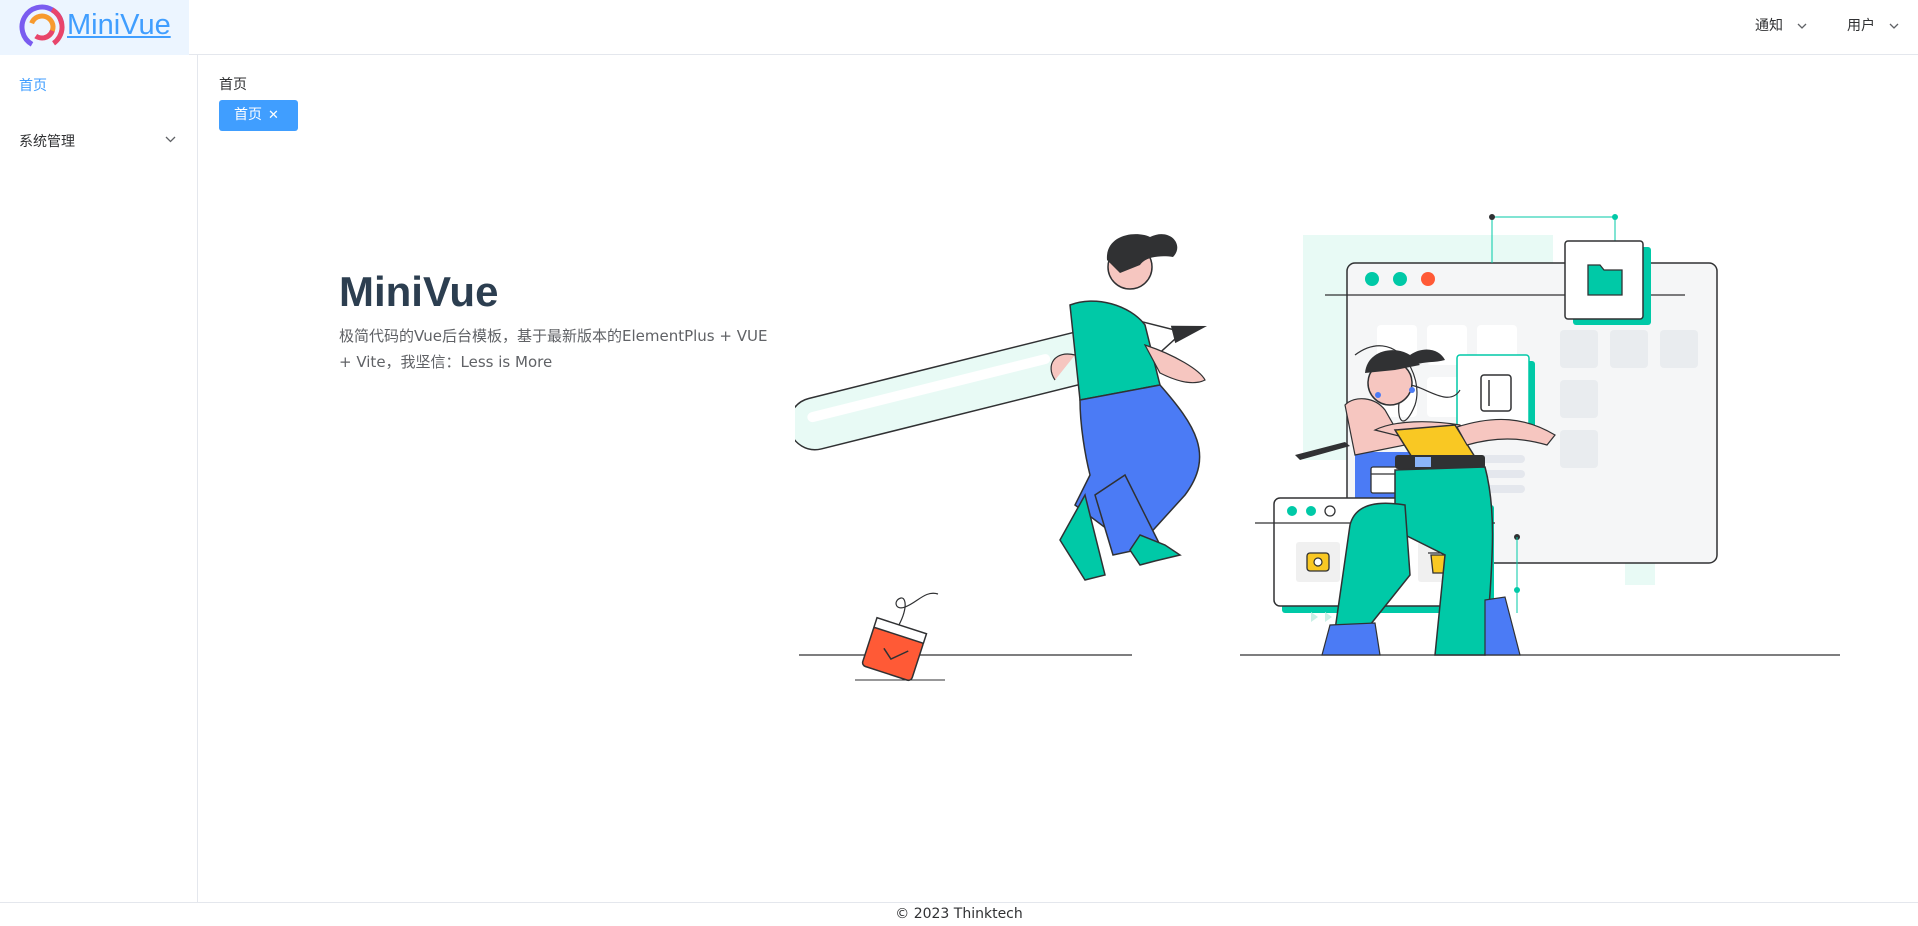  What do you see at coordinates (894, 649) in the screenshot?
I see `calendar-icon` at bounding box center [894, 649].